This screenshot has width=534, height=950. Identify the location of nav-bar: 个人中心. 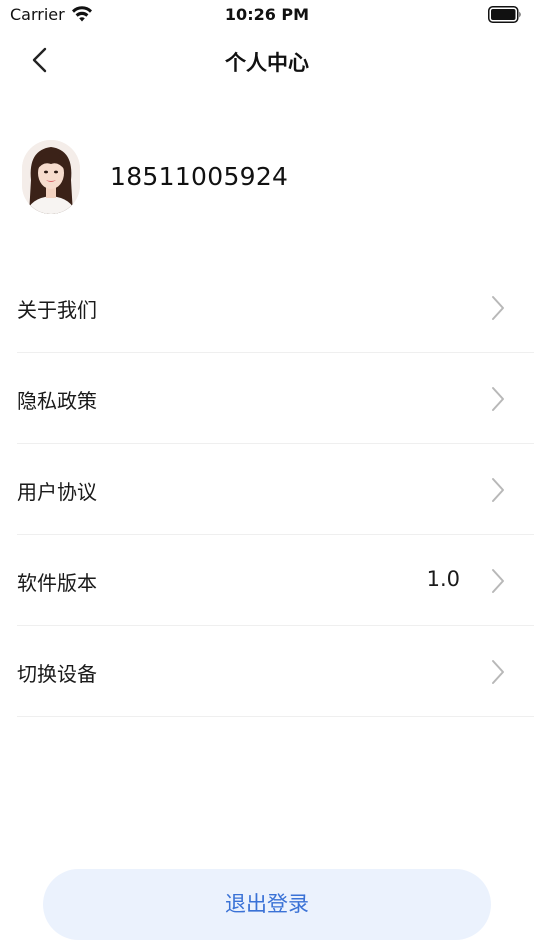
(267, 60).